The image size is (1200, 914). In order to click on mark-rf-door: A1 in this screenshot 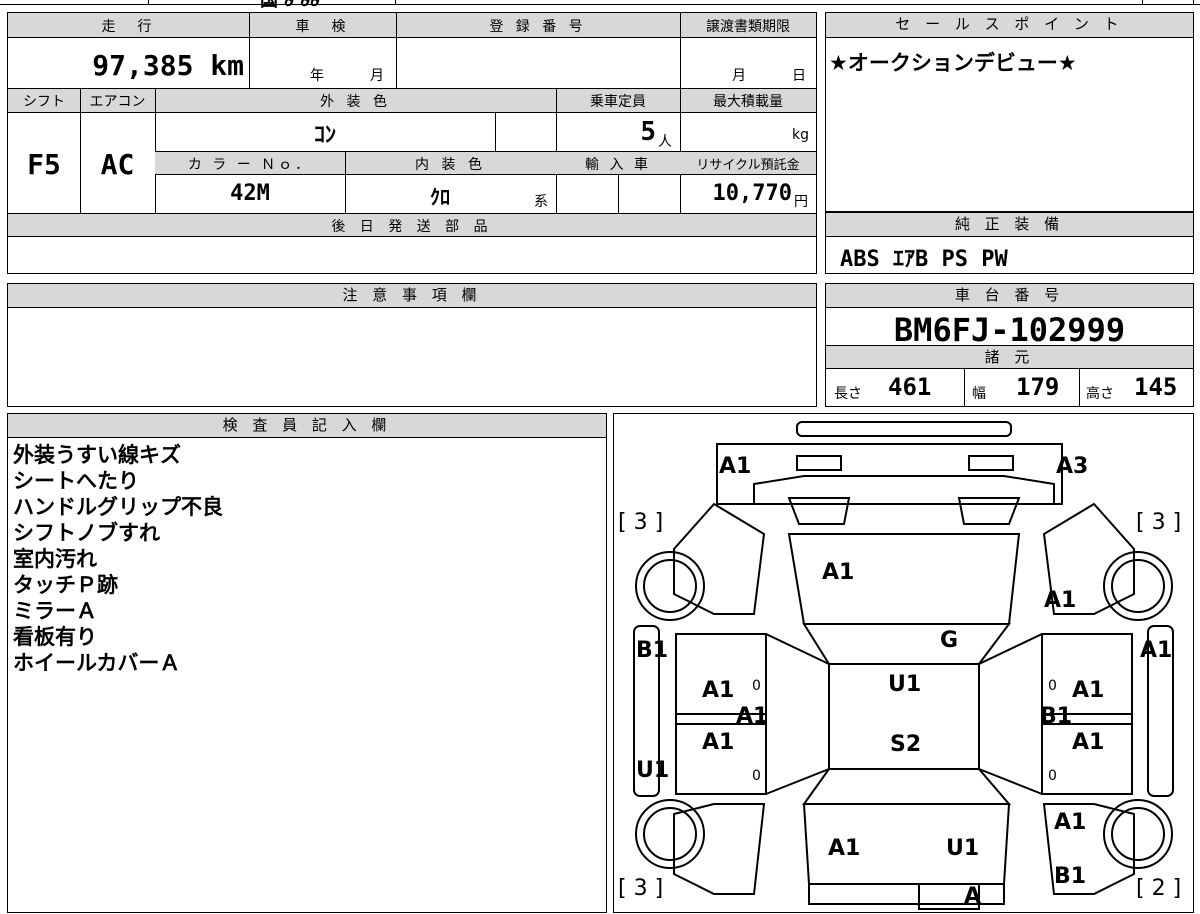, I will do `click(1088, 690)`.